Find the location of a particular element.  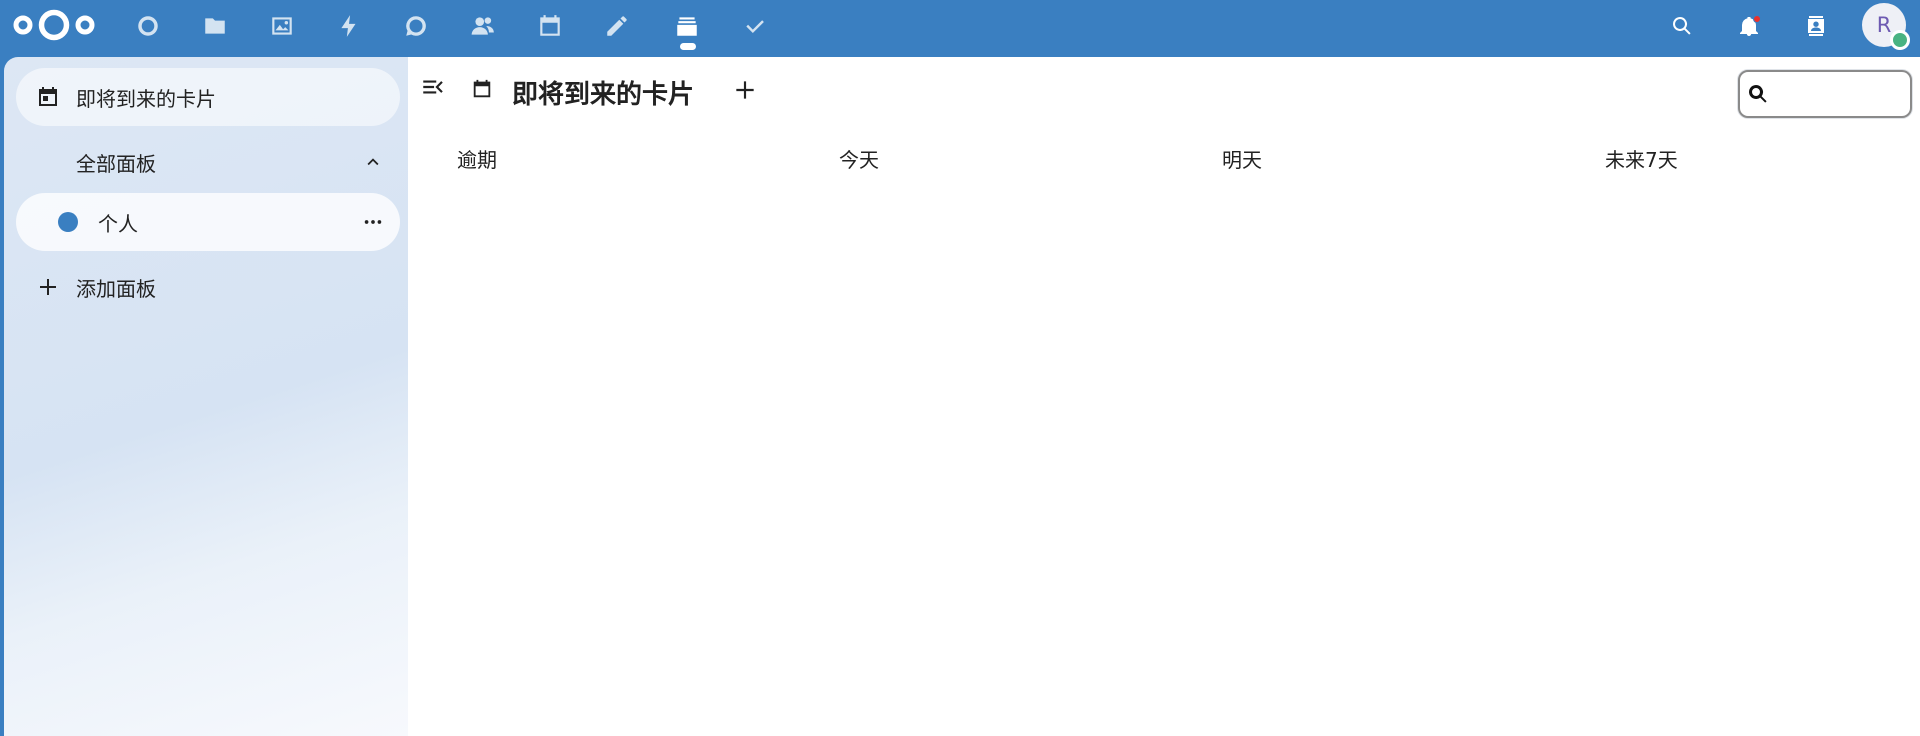

sidebar-item-label: 个人 is located at coordinates (118, 223).